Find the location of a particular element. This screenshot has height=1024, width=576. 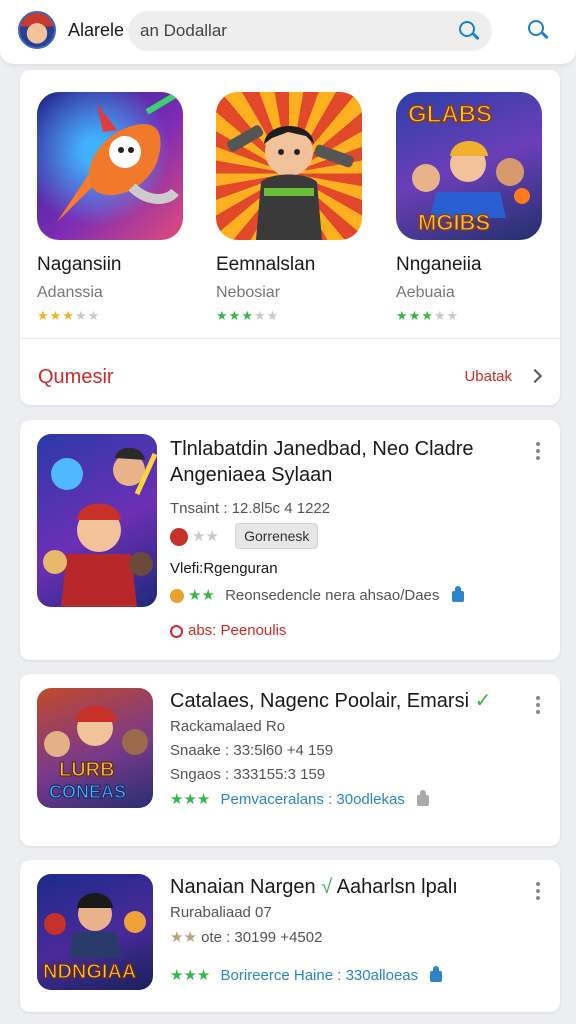

app-icon: LURB CONEAS is located at coordinates (95, 748).